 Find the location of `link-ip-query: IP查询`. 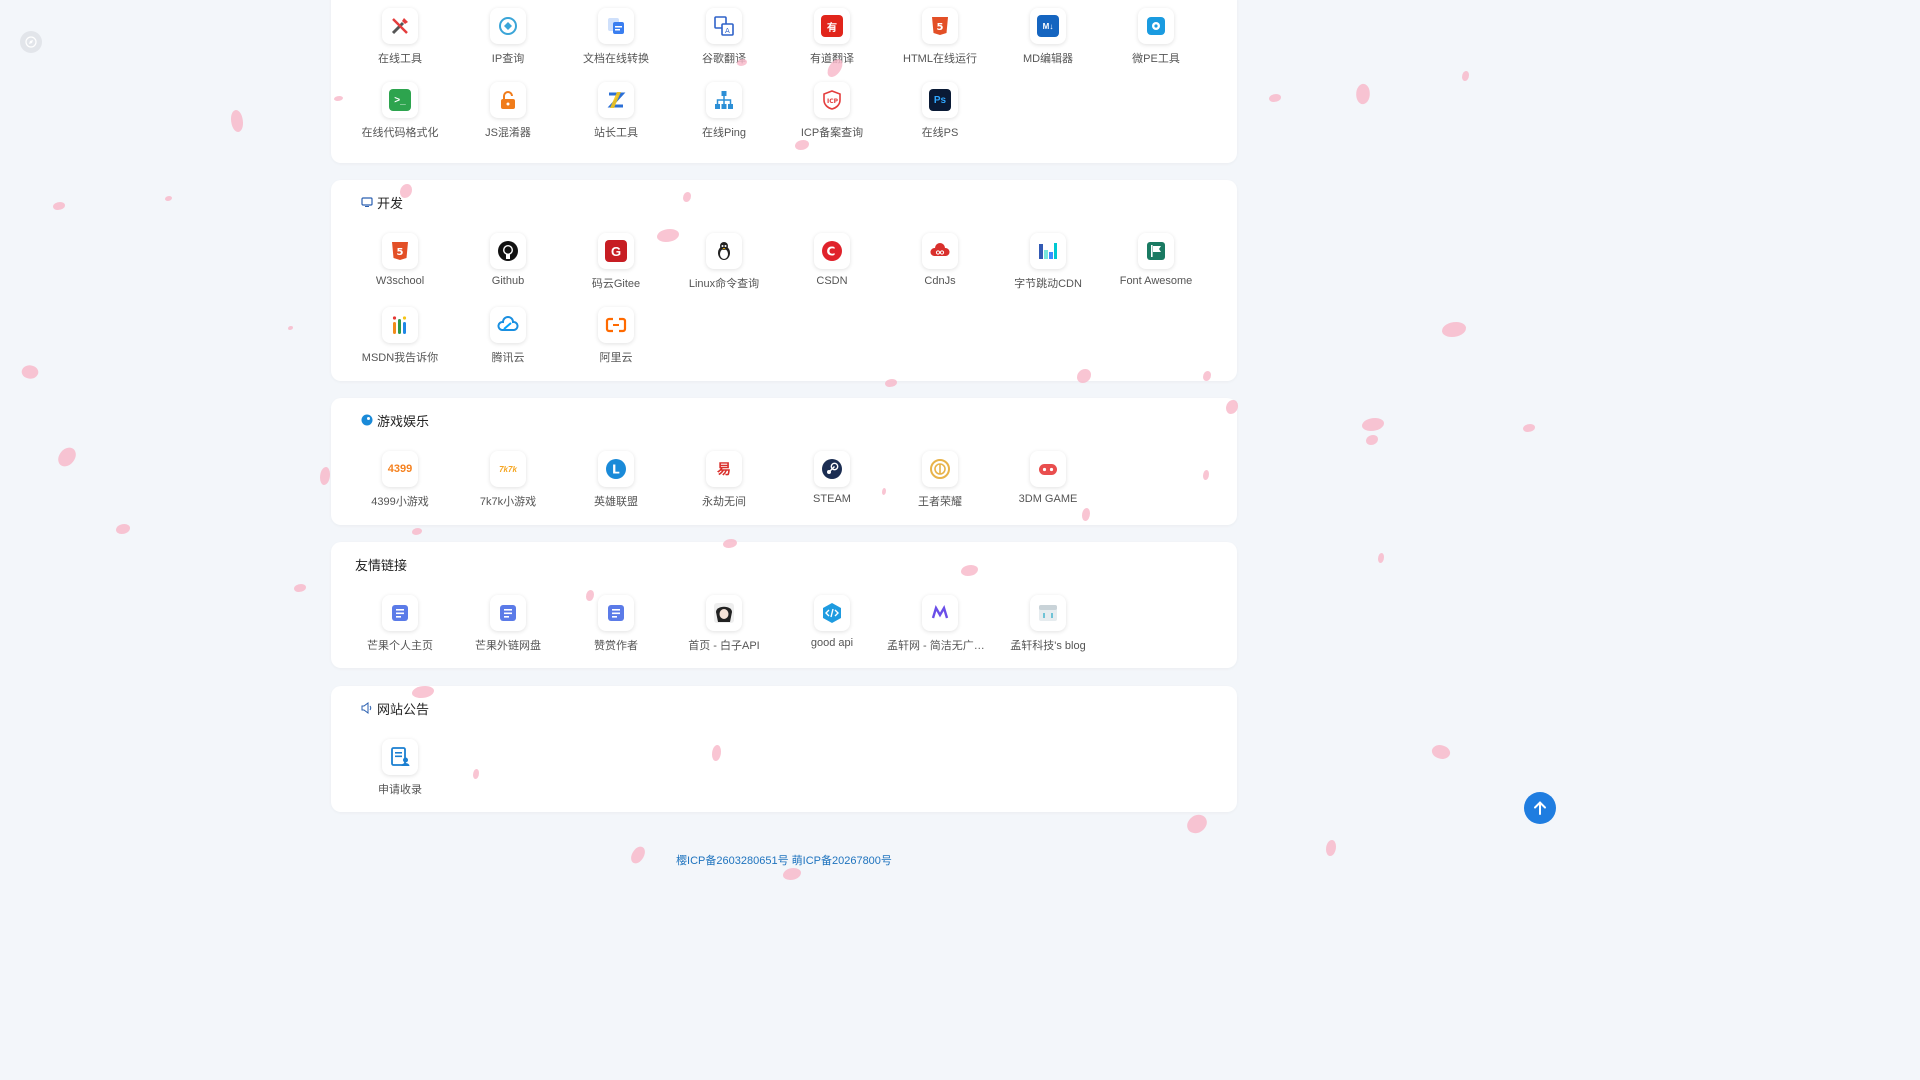

link-ip-query: IP查询 is located at coordinates (508, 37).